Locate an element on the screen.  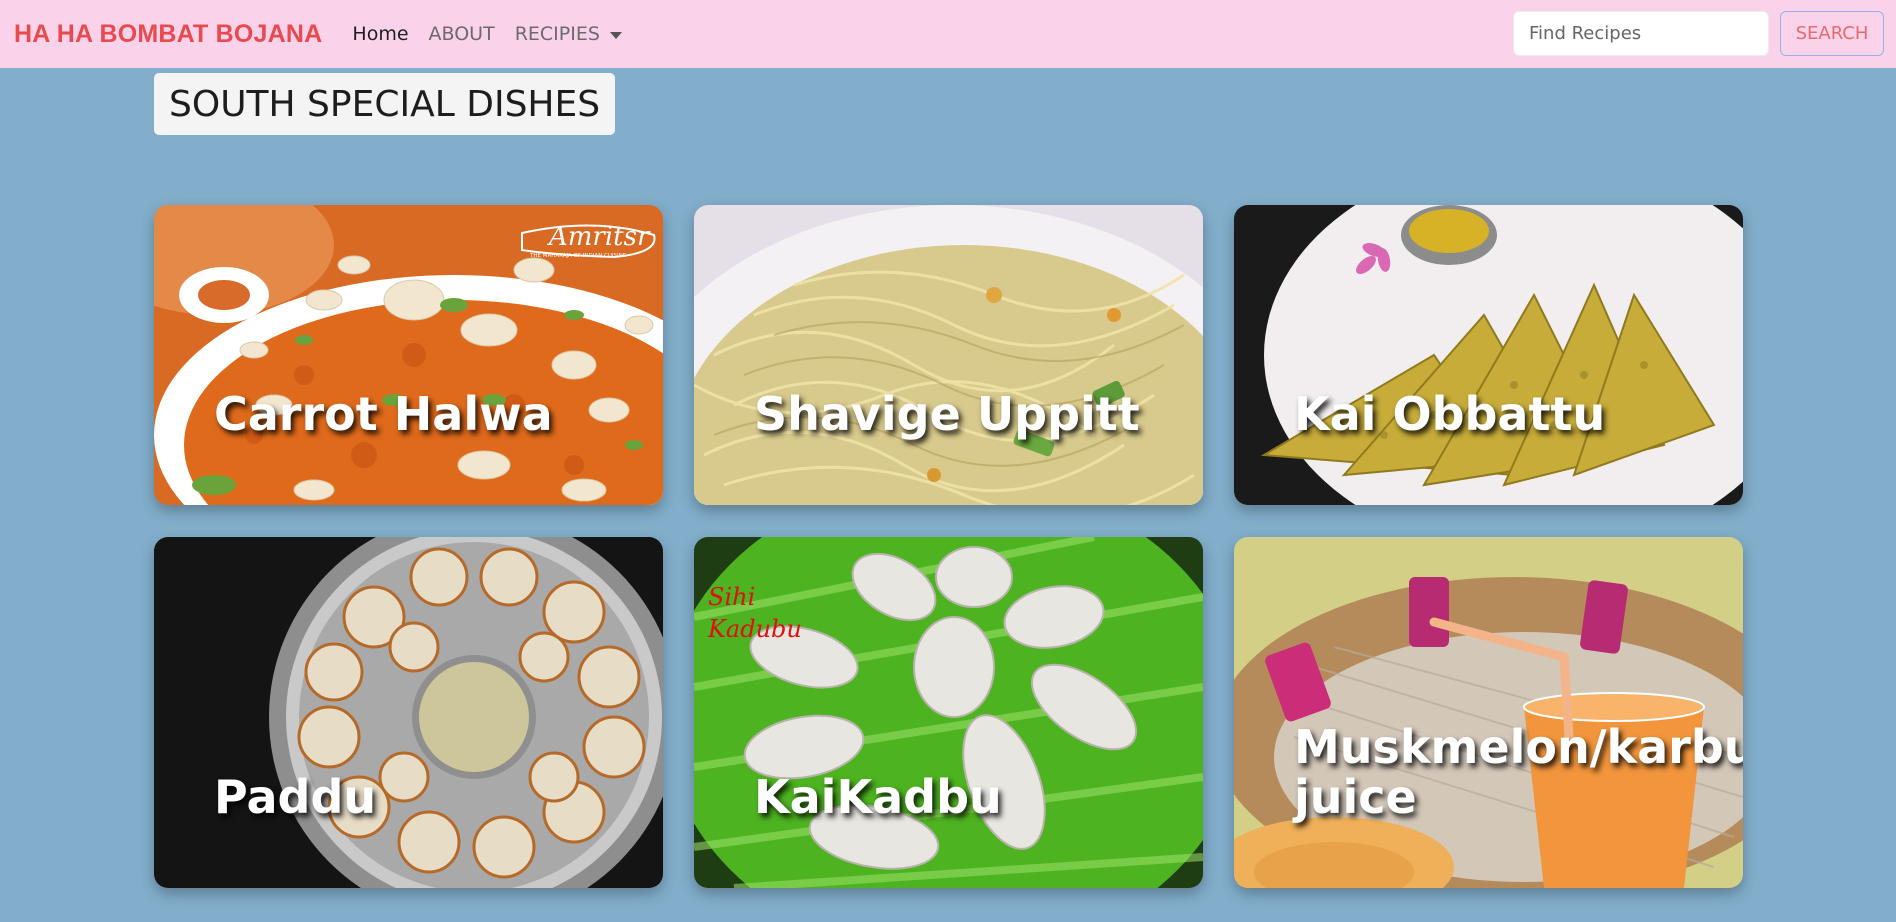
search-button: SEARCH is located at coordinates (1832, 33).